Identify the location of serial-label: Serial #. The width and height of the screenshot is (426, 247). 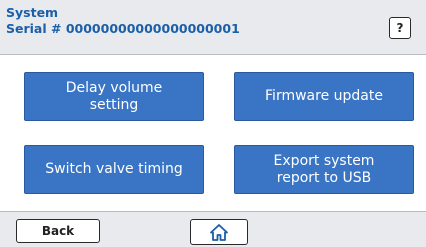
(36, 28).